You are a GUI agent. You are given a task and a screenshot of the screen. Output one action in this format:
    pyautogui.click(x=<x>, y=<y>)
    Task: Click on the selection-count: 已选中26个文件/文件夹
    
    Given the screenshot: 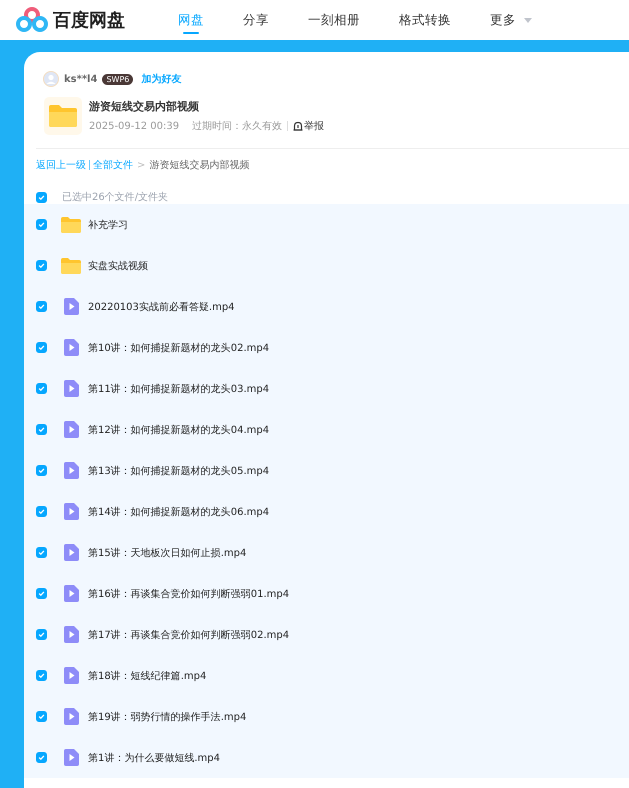 What is the action you would take?
    pyautogui.click(x=115, y=197)
    